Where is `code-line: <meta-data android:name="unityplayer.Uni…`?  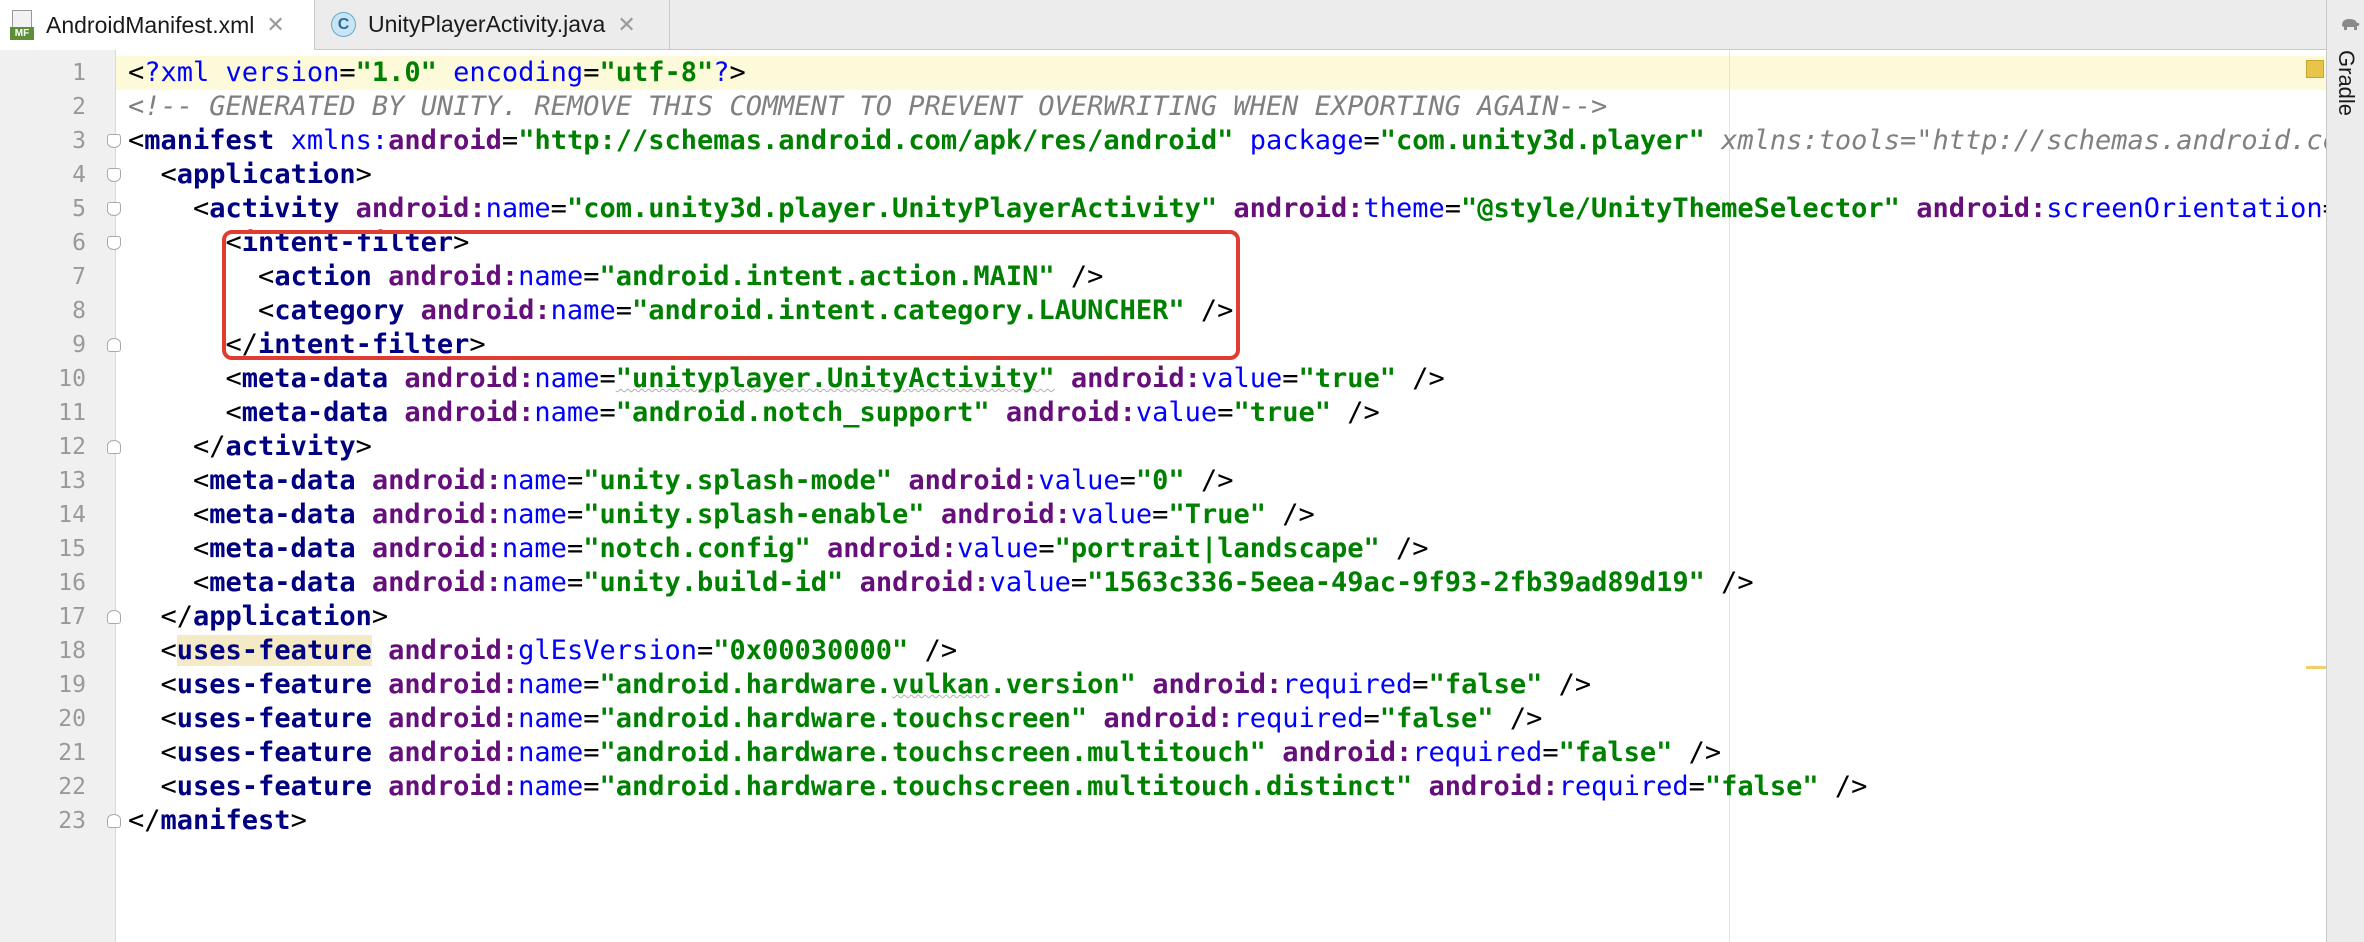
code-line: <meta-data android:name="unityplayer.Uni… is located at coordinates (786, 379).